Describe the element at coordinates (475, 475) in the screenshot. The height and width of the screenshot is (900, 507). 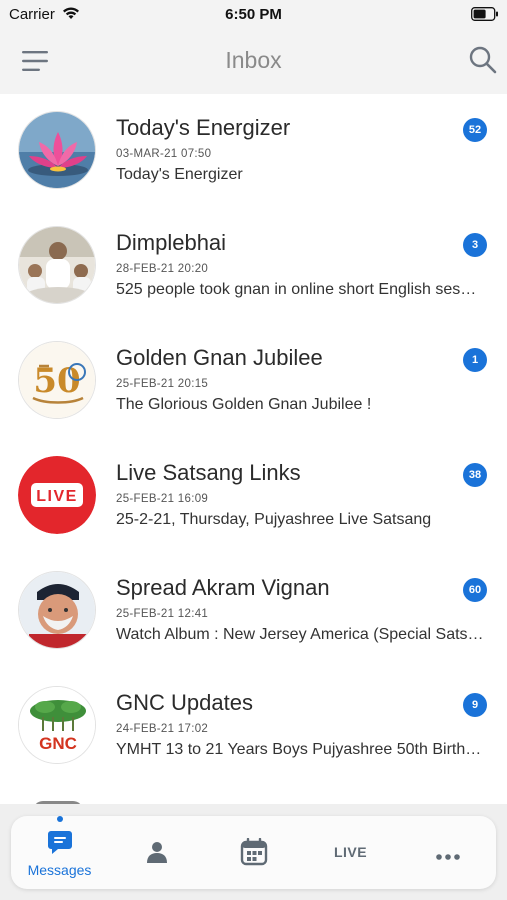
I see `unread-badge: 38` at that location.